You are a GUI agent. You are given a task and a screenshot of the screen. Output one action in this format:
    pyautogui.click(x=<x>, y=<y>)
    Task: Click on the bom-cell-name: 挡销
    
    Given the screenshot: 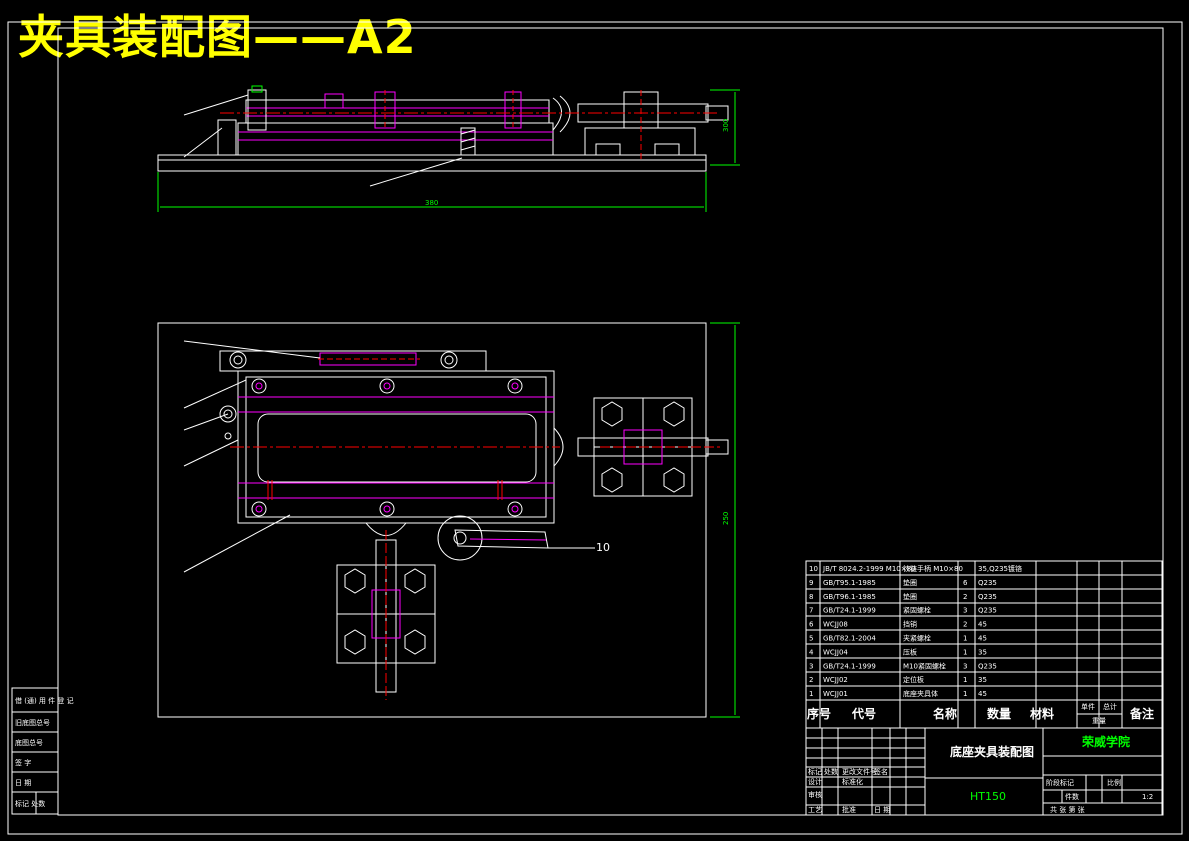 What is the action you would take?
    pyautogui.click(x=910, y=624)
    